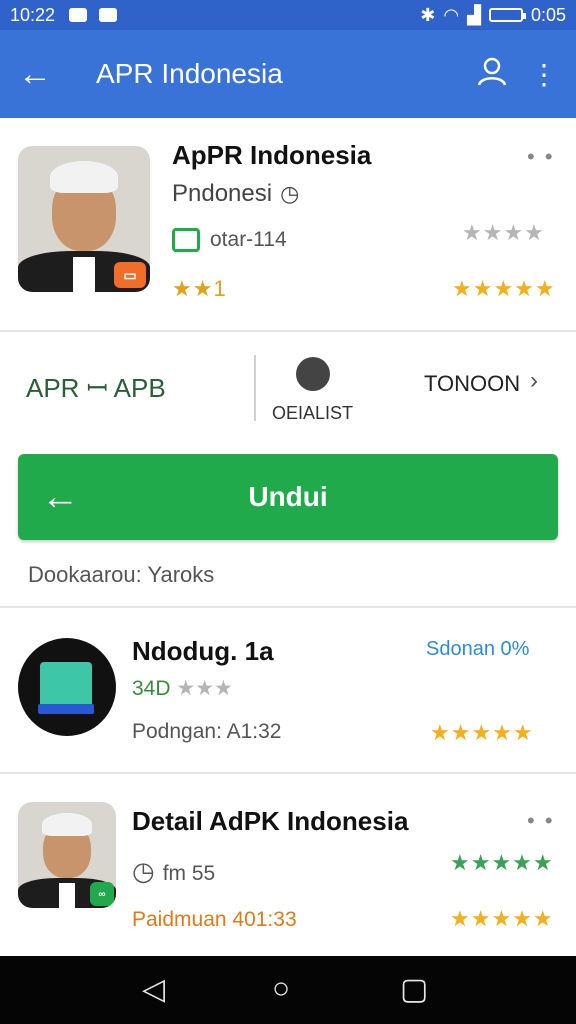  Describe the element at coordinates (492, 74) in the screenshot. I see `person-icon` at that location.